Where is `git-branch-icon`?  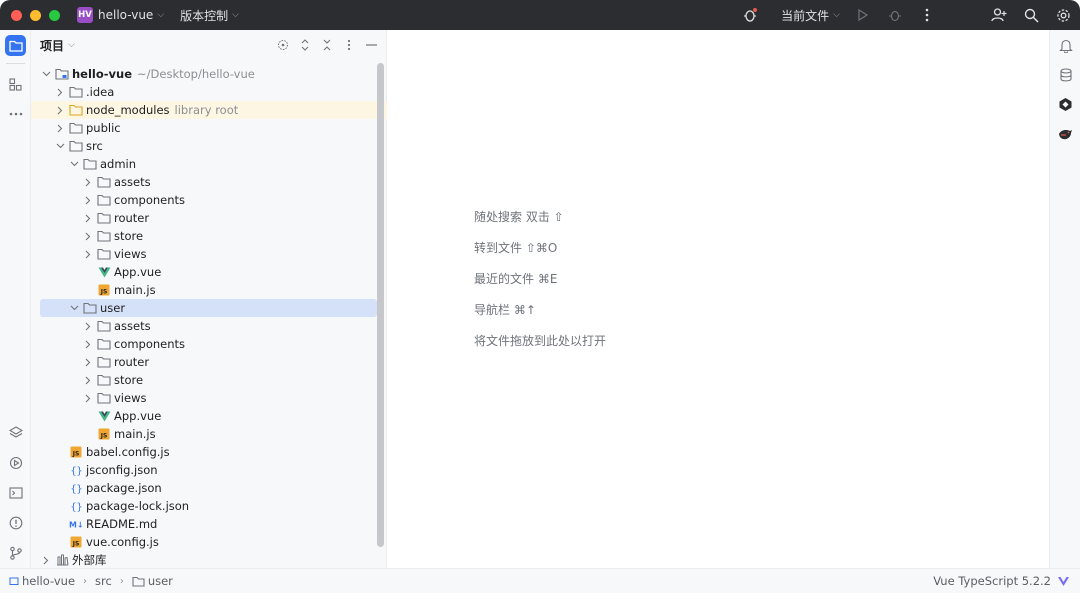
git-branch-icon is located at coordinates (15, 552).